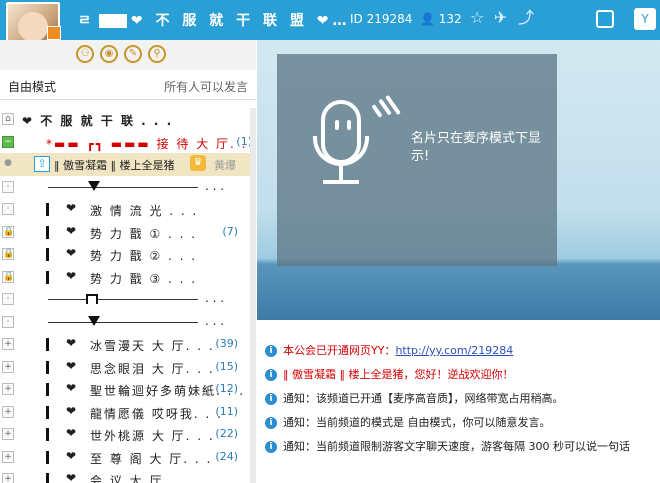 This screenshot has width=660, height=483. I want to click on share-icon: ⤴, so click(526, 18).